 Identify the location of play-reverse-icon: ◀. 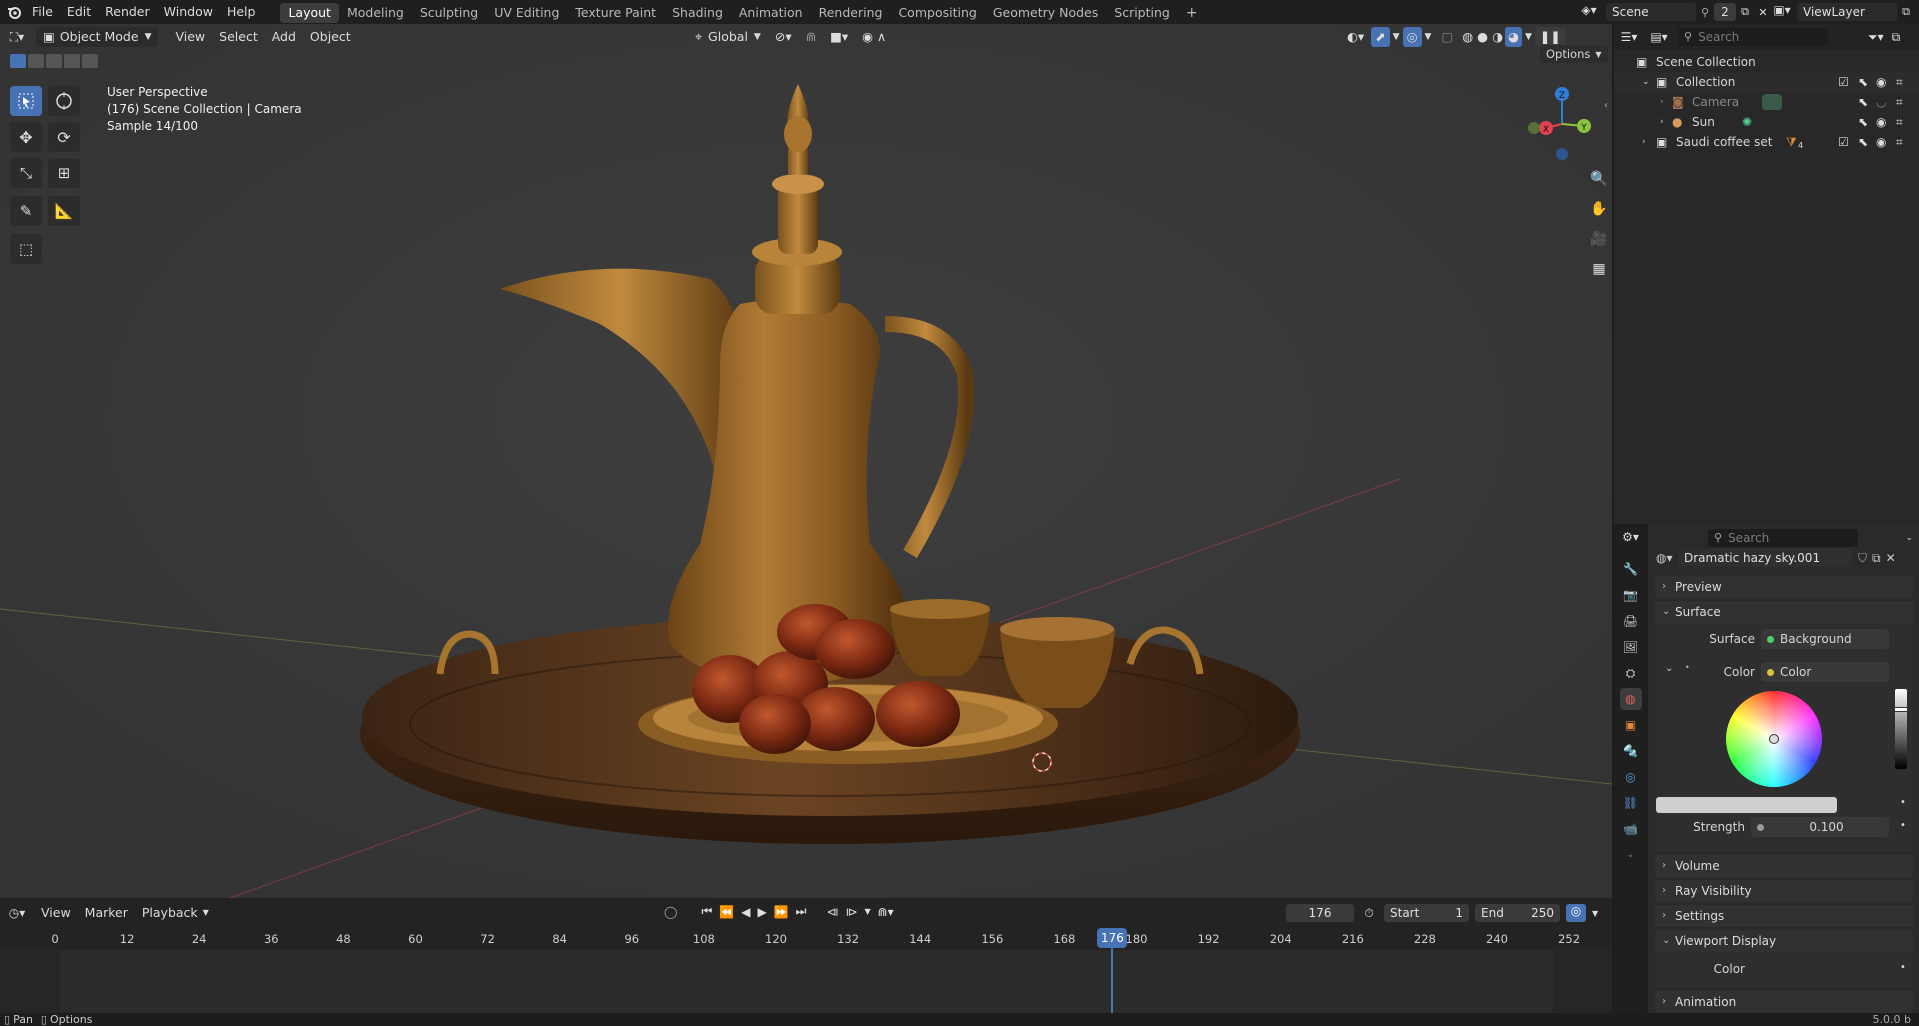
(745, 912).